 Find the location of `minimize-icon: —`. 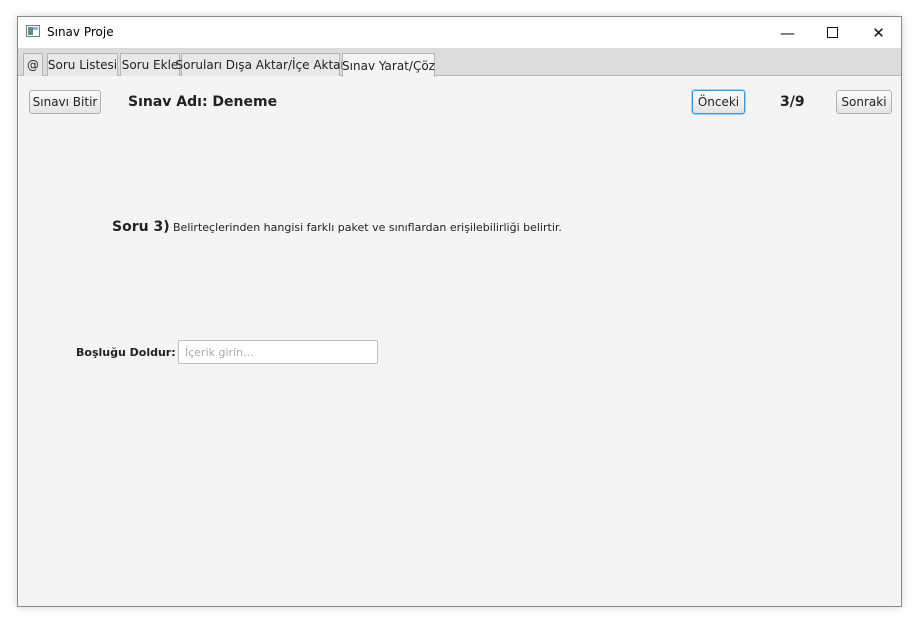

minimize-icon: — is located at coordinates (787, 32).